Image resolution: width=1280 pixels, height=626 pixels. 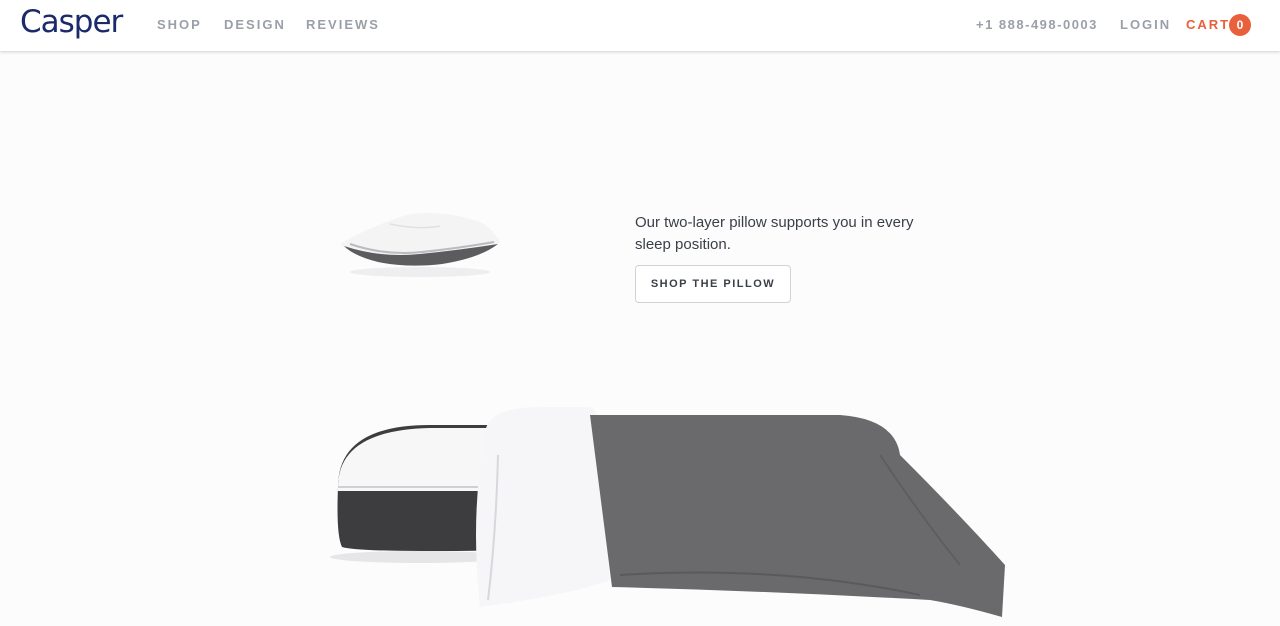 What do you see at coordinates (1037, 24) in the screenshot?
I see `phone-number: +1 888-498-0003` at bounding box center [1037, 24].